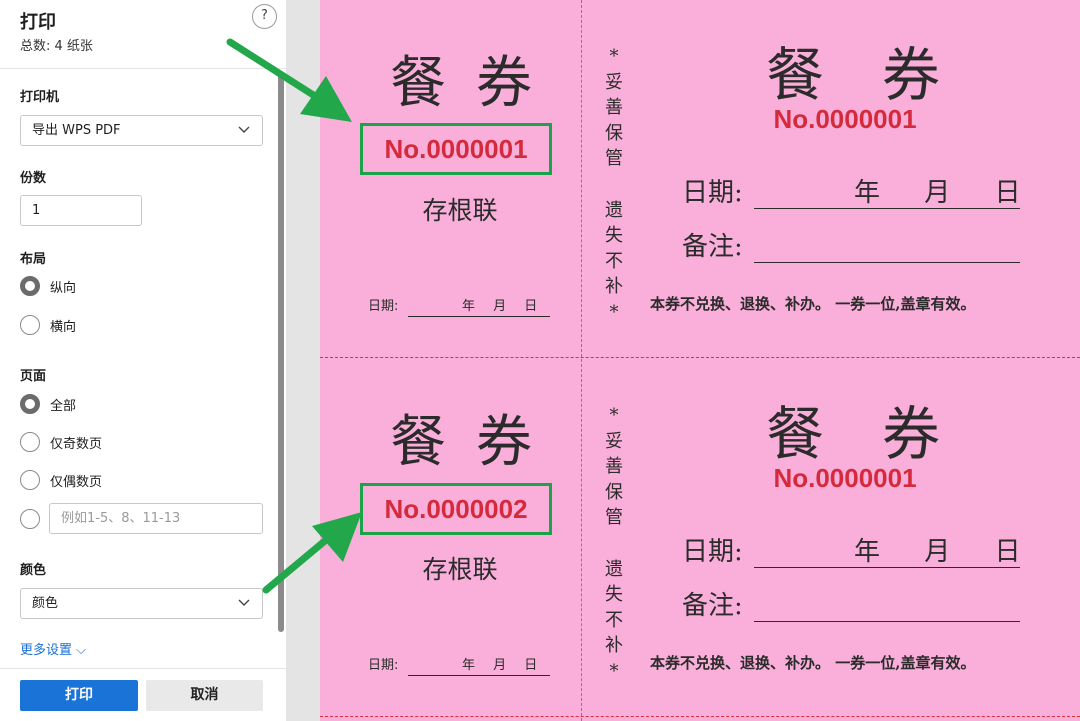 This screenshot has width=1080, height=721. I want to click on color-select: 颜色, so click(141, 603).